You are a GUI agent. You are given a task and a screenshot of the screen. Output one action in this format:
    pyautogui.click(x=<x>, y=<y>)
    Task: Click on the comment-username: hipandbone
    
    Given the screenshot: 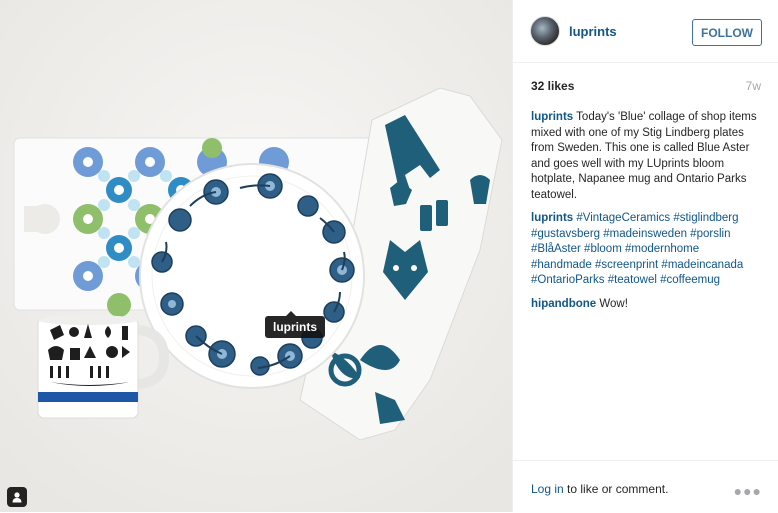 What is the action you would take?
    pyautogui.click(x=563, y=304)
    